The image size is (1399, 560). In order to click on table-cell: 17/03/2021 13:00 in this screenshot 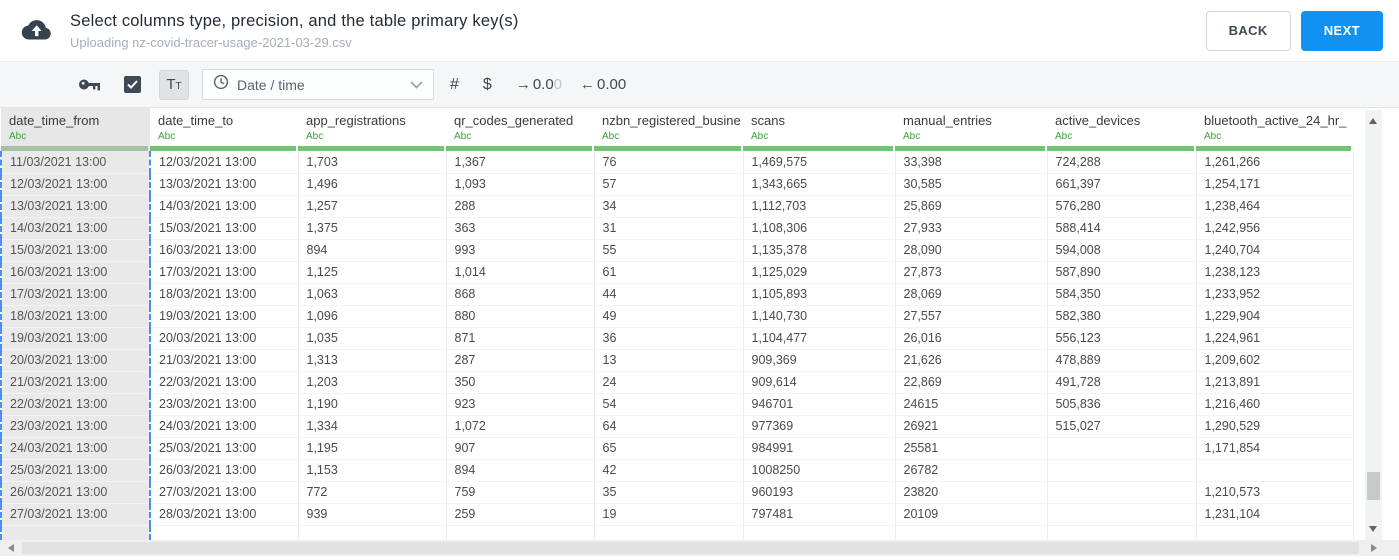, I will do `click(224, 272)`.